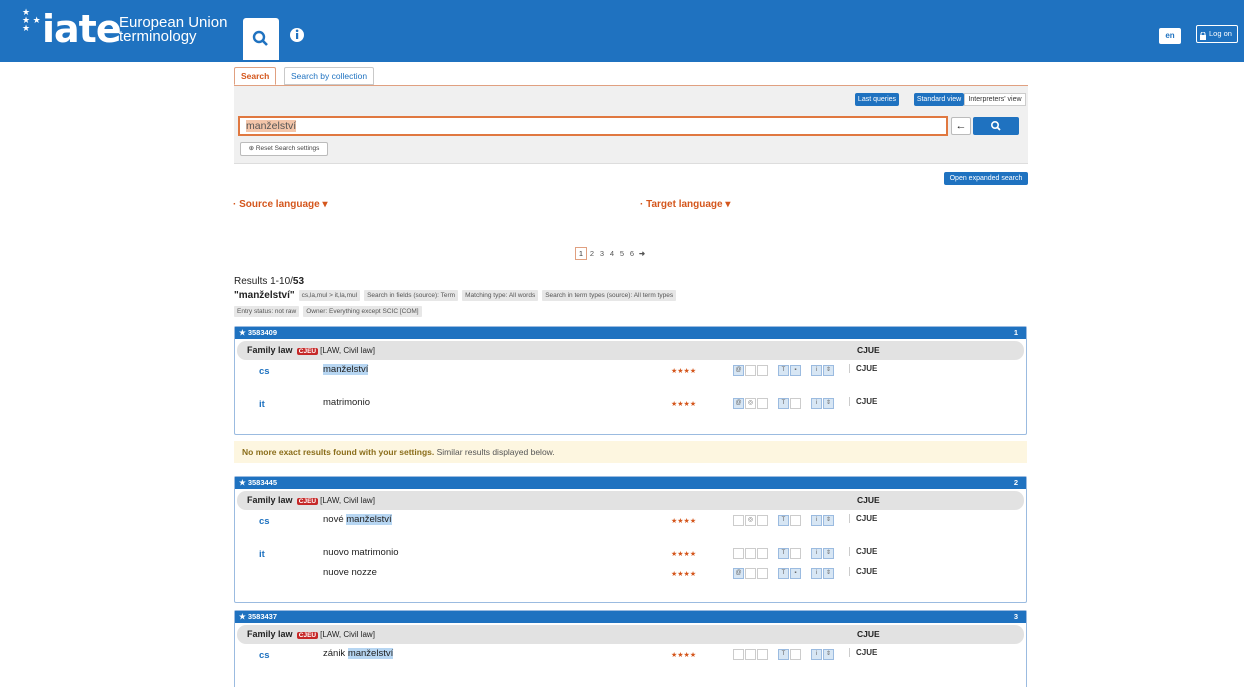  Describe the element at coordinates (494, 452) in the screenshot. I see `no-more-rest: Similar results displayed below.` at that location.